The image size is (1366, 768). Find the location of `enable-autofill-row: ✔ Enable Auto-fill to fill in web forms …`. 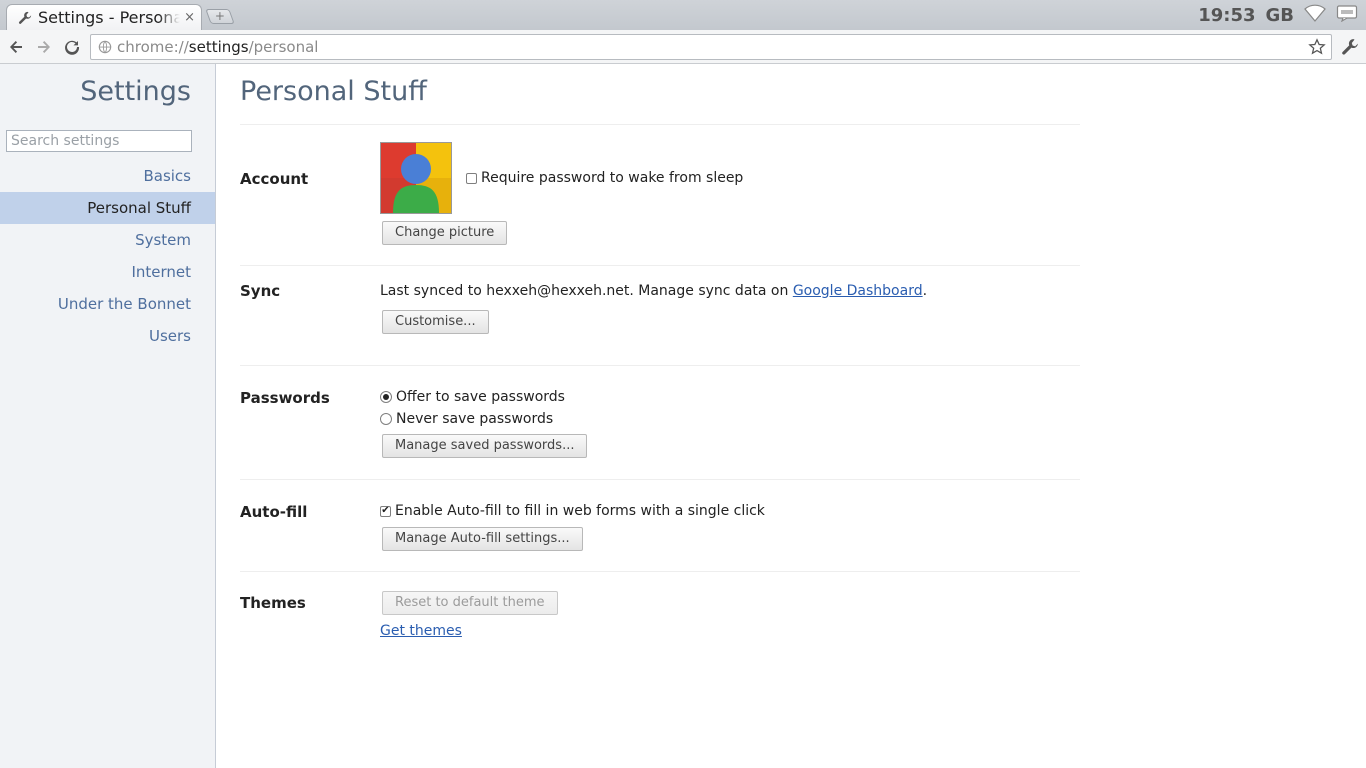

enable-autofill-row: ✔ Enable Auto-fill to fill in web forms … is located at coordinates (730, 511).